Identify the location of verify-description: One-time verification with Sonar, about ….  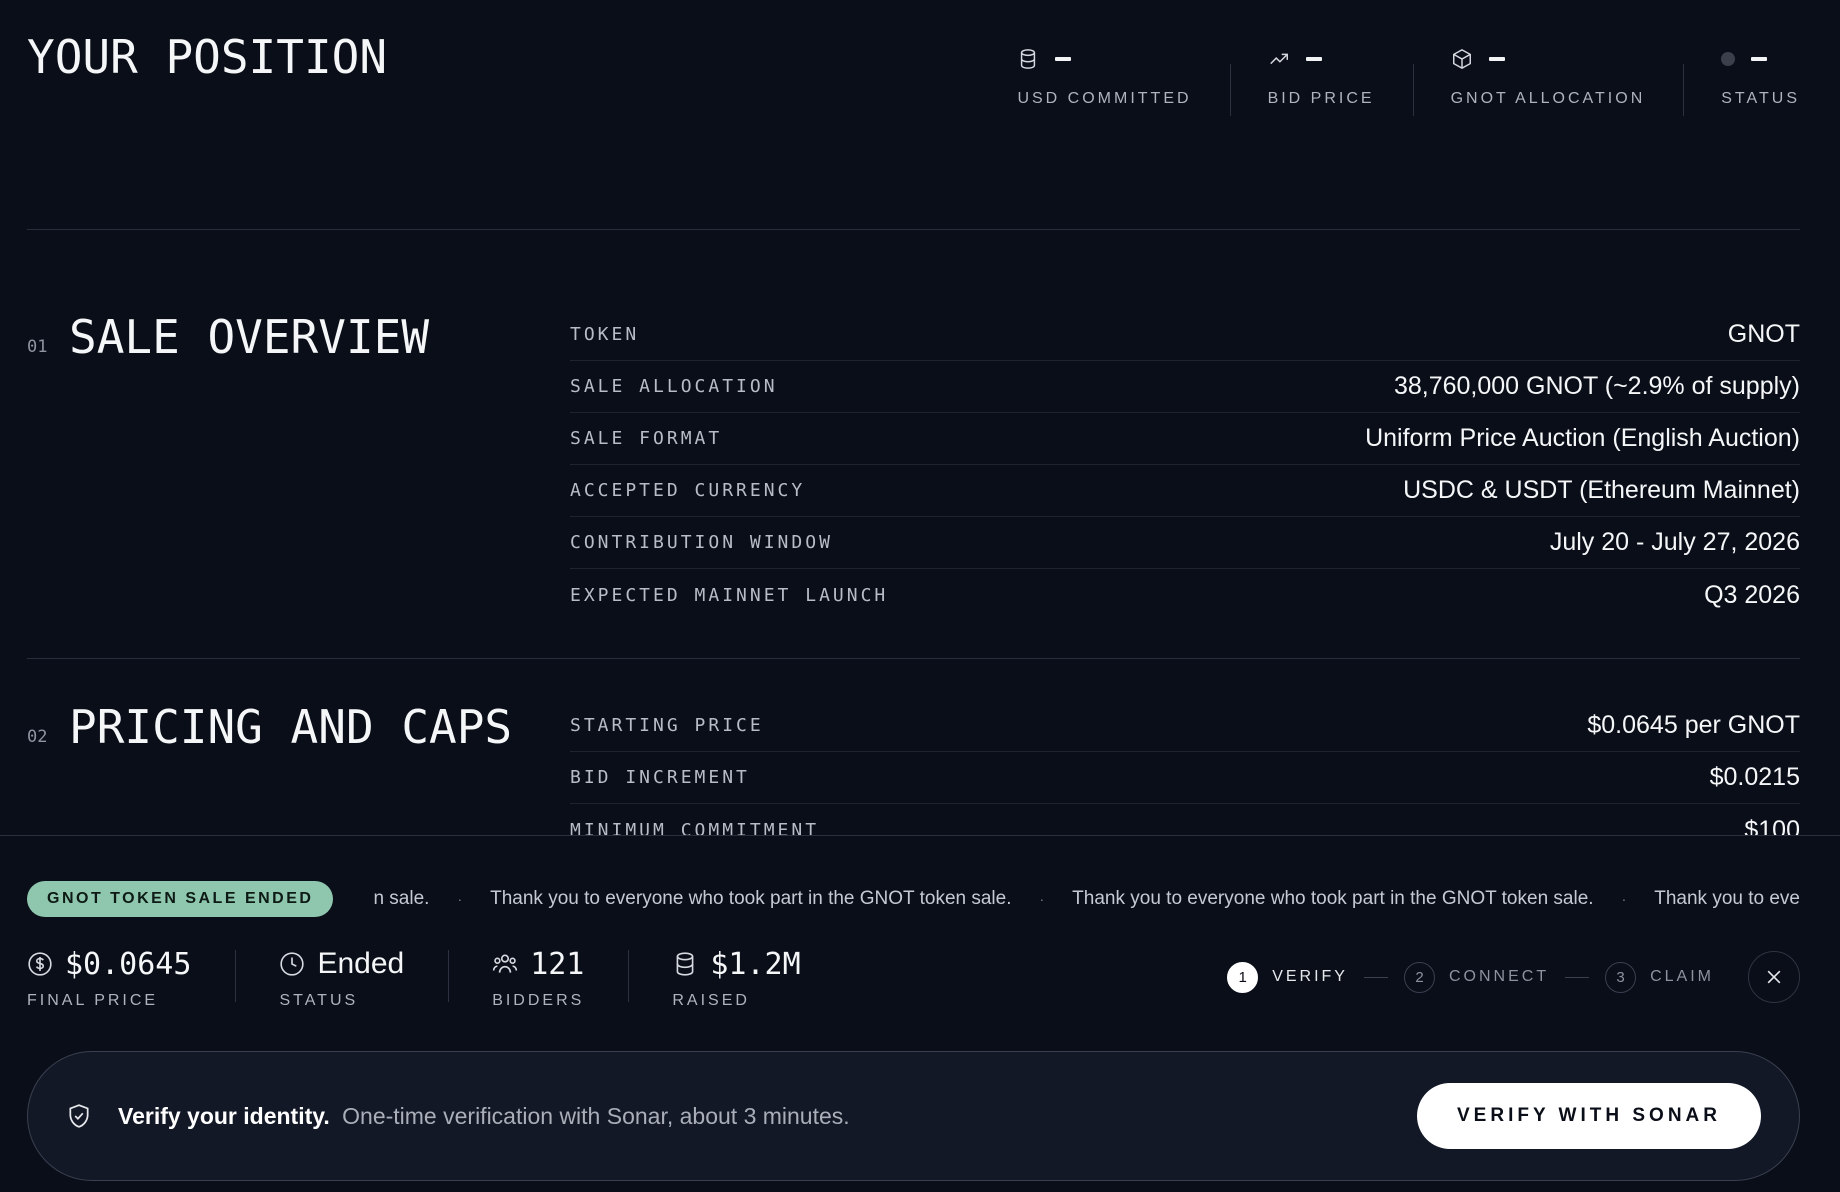
(596, 1115).